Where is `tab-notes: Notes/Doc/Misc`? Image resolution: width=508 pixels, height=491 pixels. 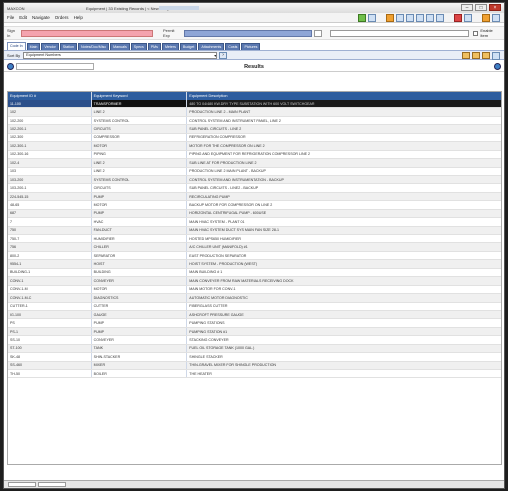 tab-notes: Notes/Doc/Misc is located at coordinates (93, 46).